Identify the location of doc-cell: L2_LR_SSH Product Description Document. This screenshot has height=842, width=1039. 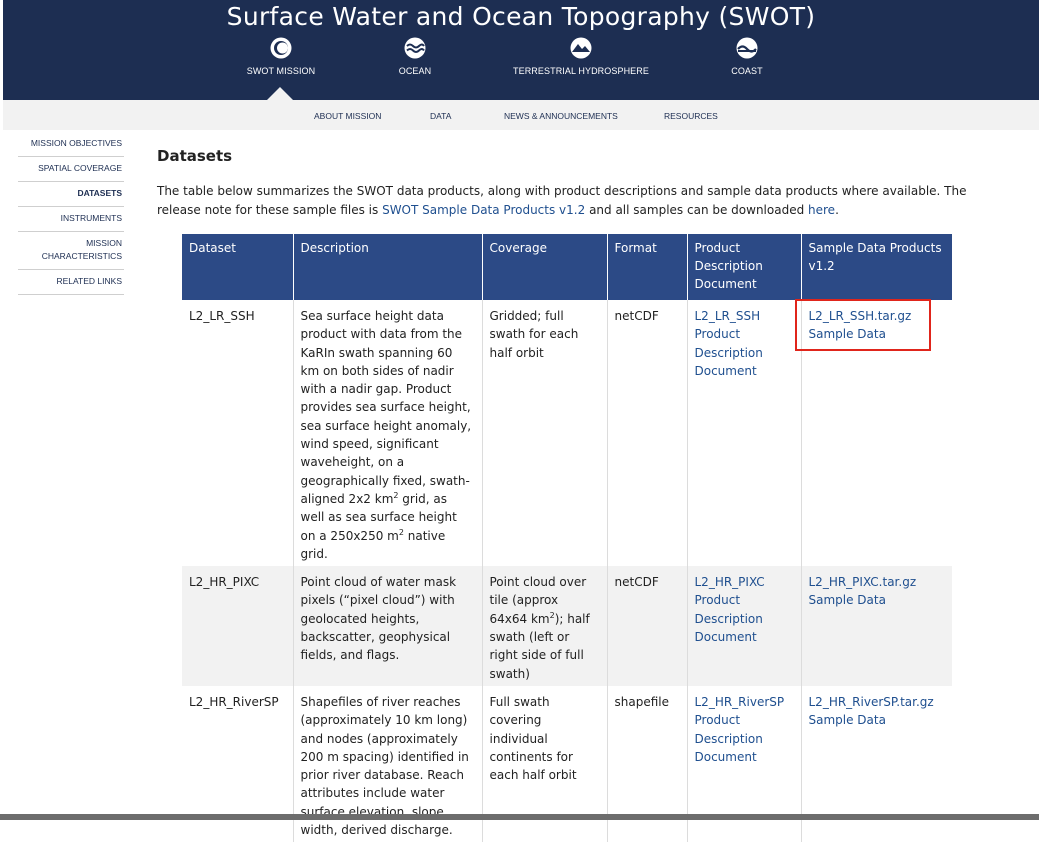
(743, 433).